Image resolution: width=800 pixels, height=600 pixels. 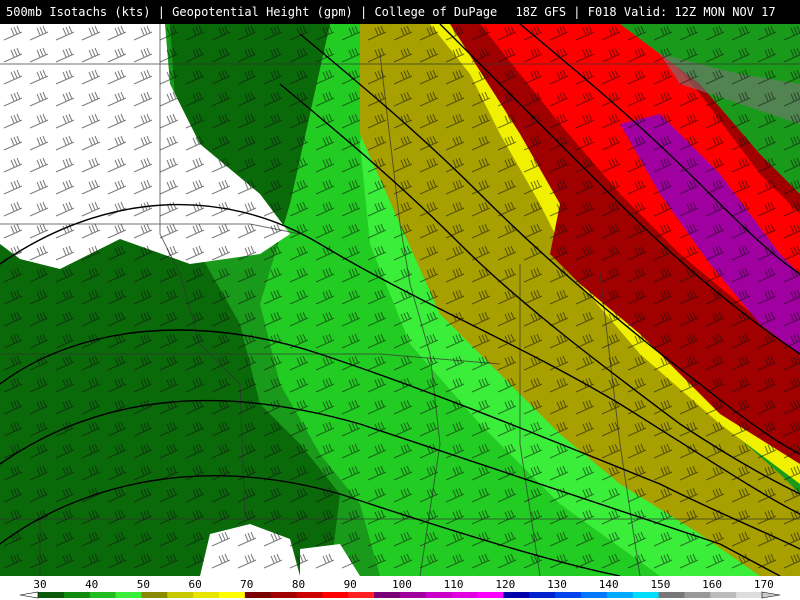 What do you see at coordinates (771, 595) in the screenshot?
I see `legend-right-arrow` at bounding box center [771, 595].